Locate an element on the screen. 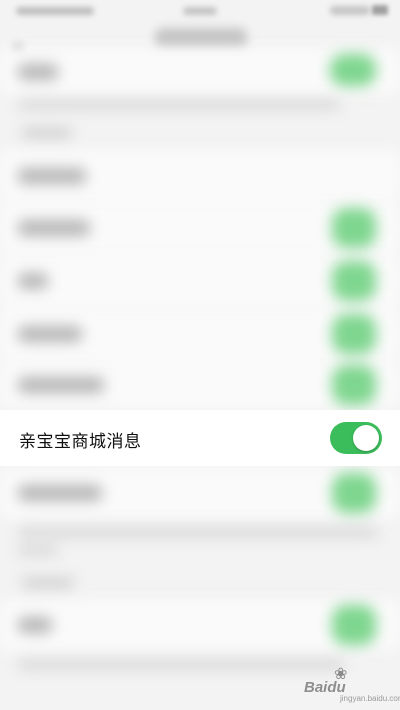 Image resolution: width=400 pixels, height=710 pixels. status-bar is located at coordinates (200, 11).